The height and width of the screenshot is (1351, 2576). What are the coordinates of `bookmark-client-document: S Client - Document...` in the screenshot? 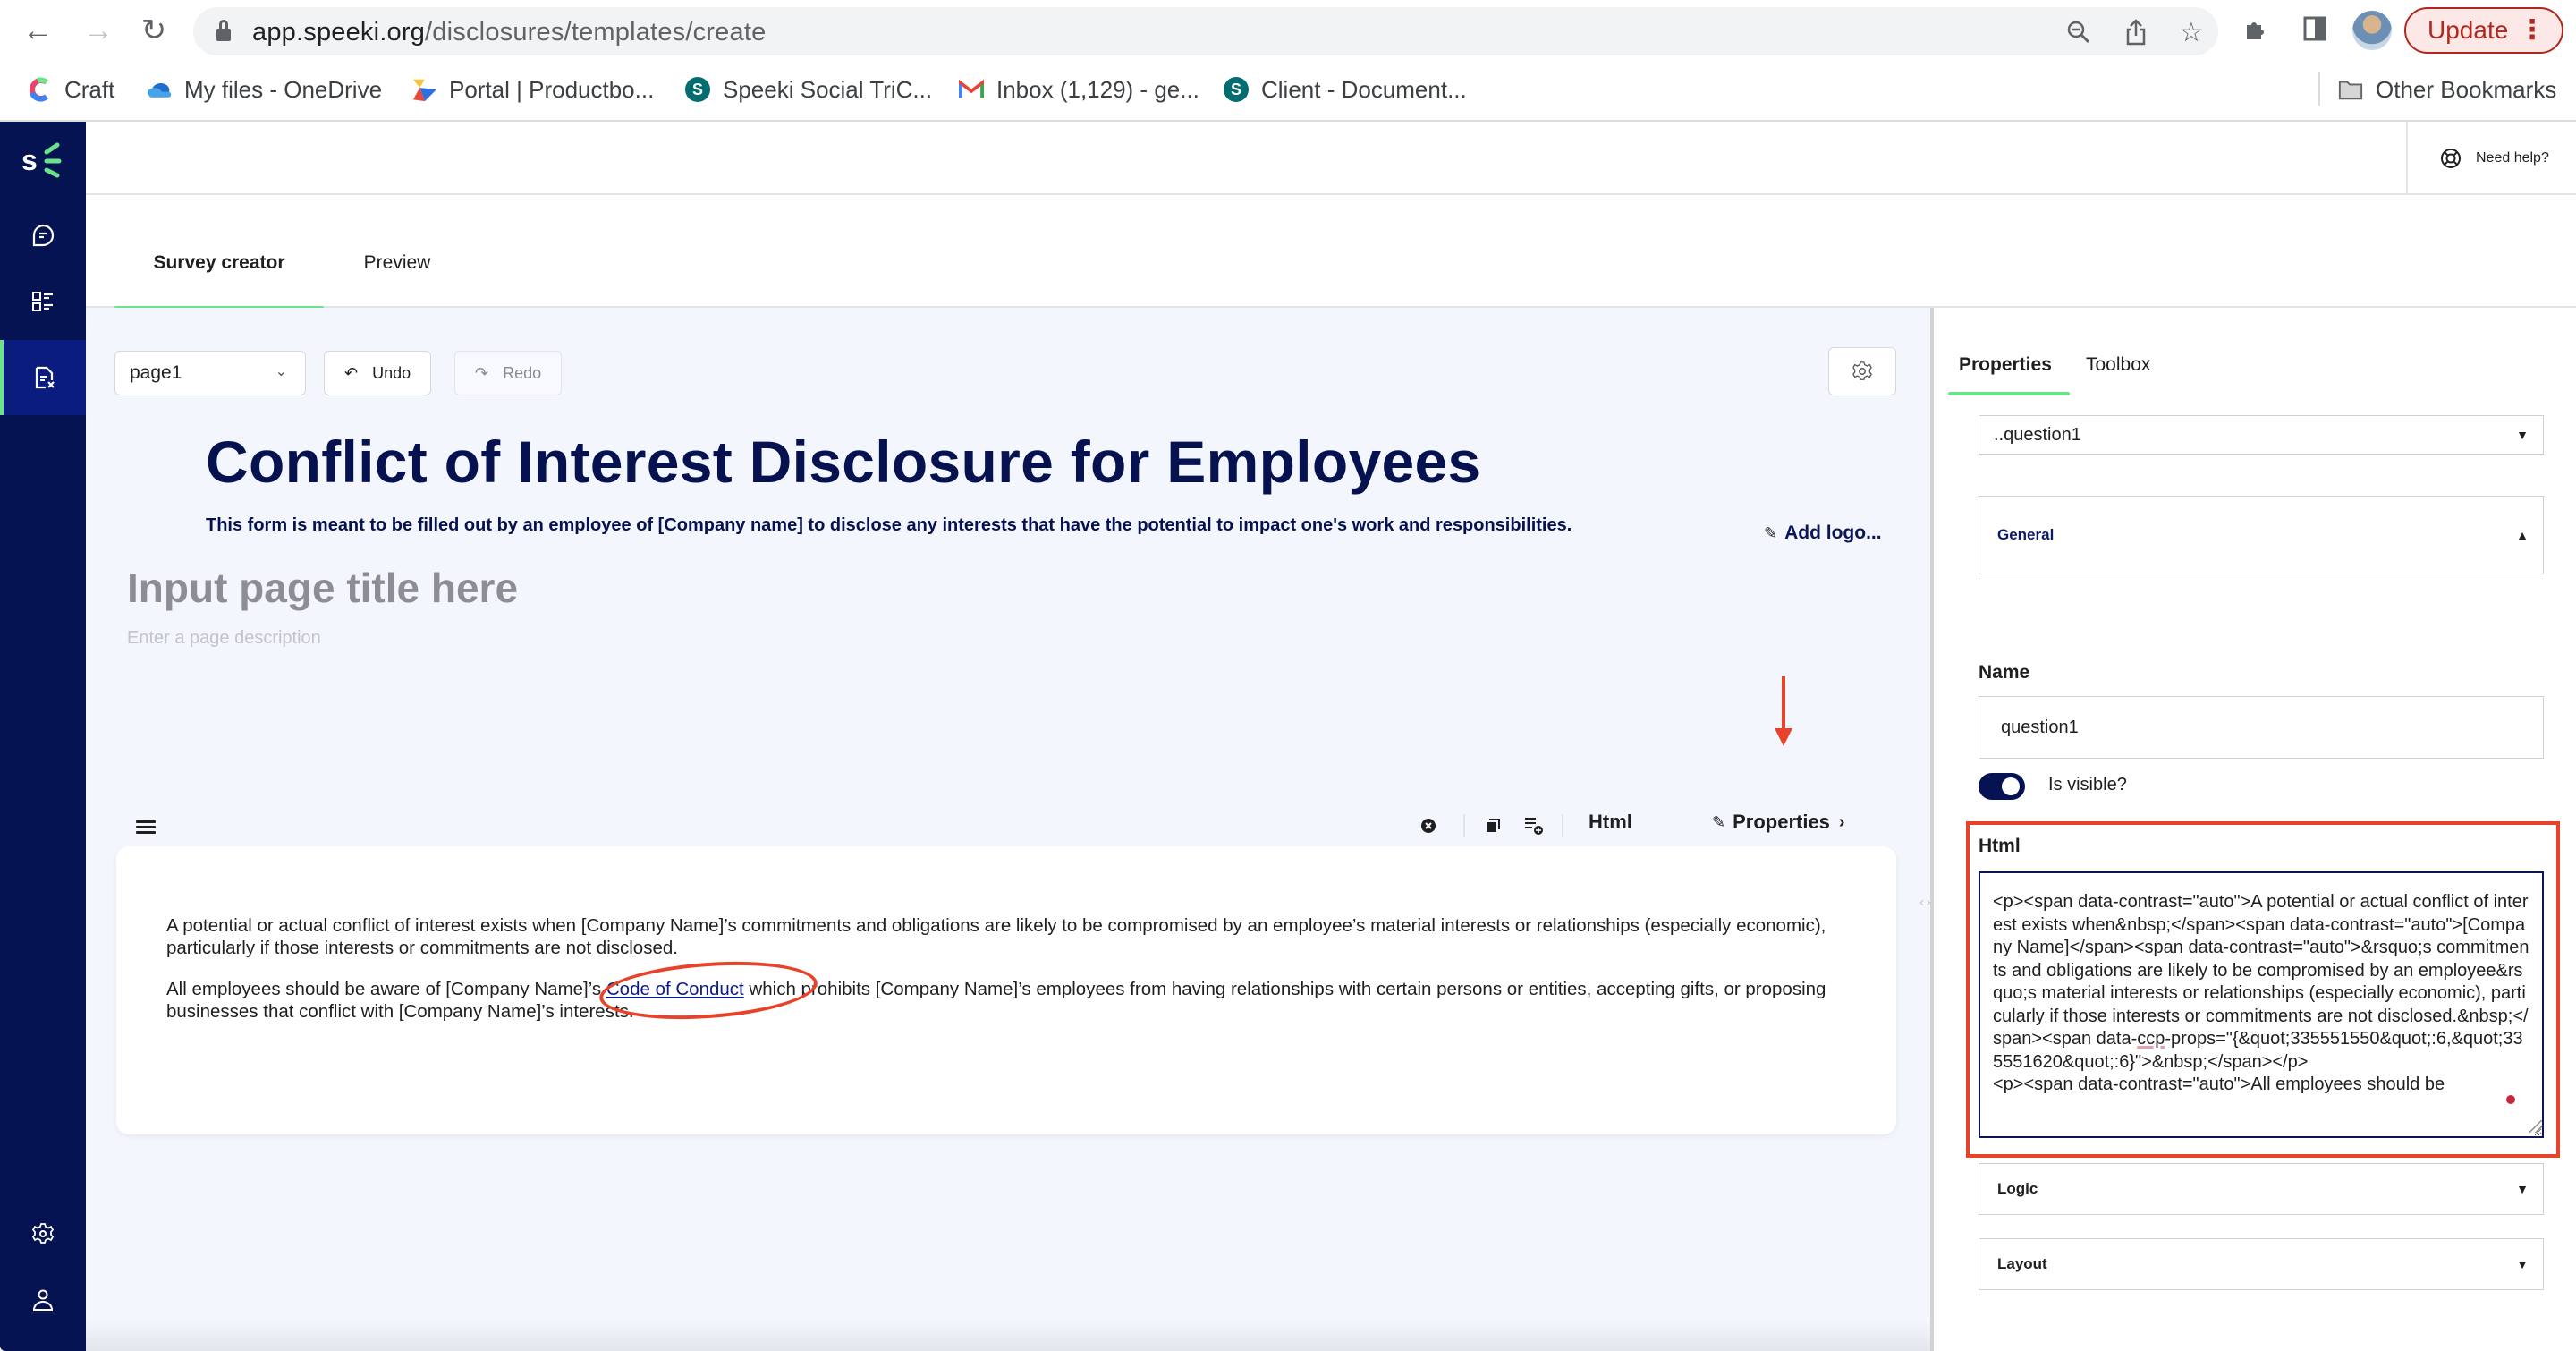 It's located at (1345, 89).